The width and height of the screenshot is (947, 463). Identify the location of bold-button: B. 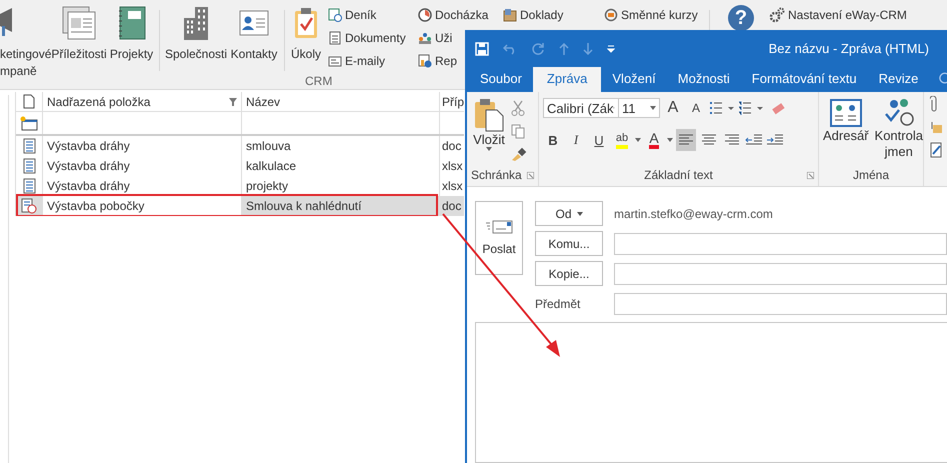
(553, 140).